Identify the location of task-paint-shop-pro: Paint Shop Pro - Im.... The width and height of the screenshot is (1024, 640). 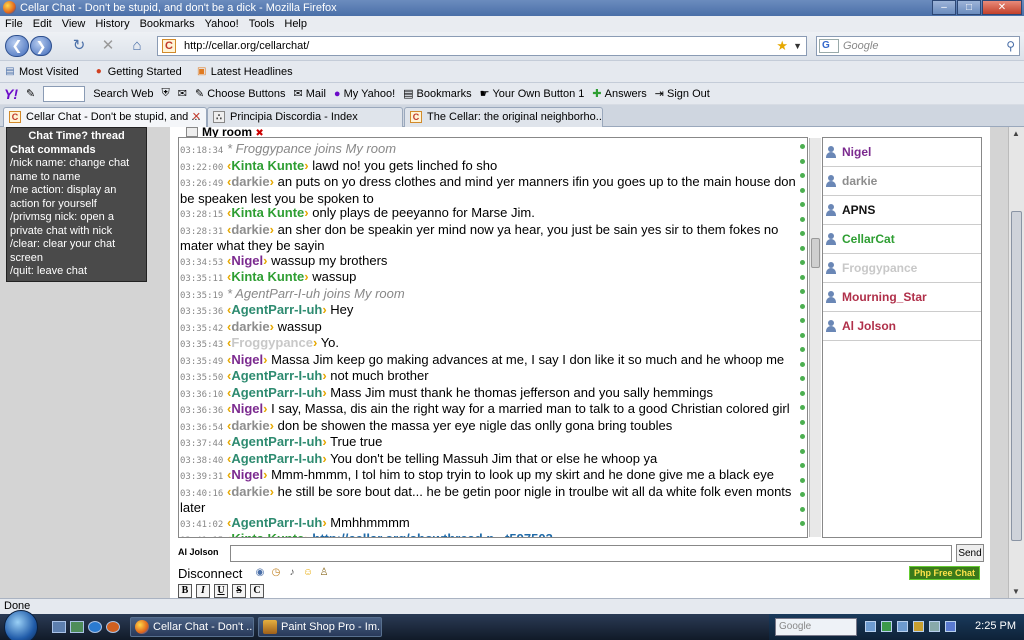
(320, 627).